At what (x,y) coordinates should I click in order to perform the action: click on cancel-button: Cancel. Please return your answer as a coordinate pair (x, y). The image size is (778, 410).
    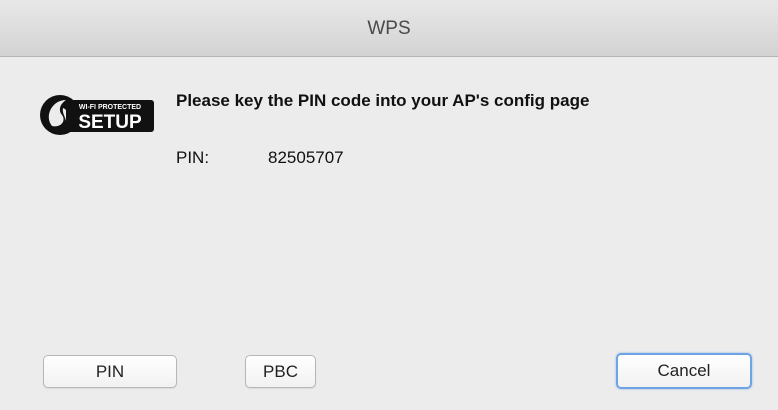
    Looking at the image, I should click on (684, 371).